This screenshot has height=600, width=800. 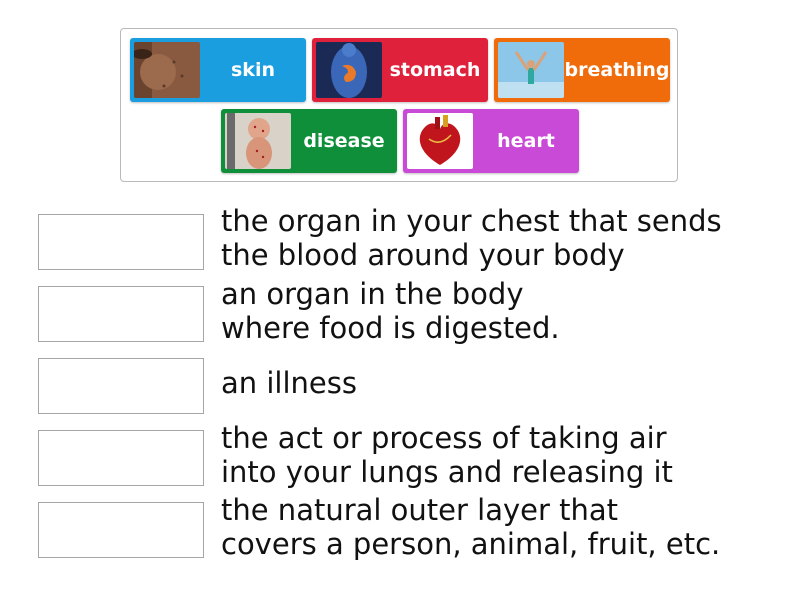 What do you see at coordinates (526, 141) in the screenshot?
I see `card-label: heart` at bounding box center [526, 141].